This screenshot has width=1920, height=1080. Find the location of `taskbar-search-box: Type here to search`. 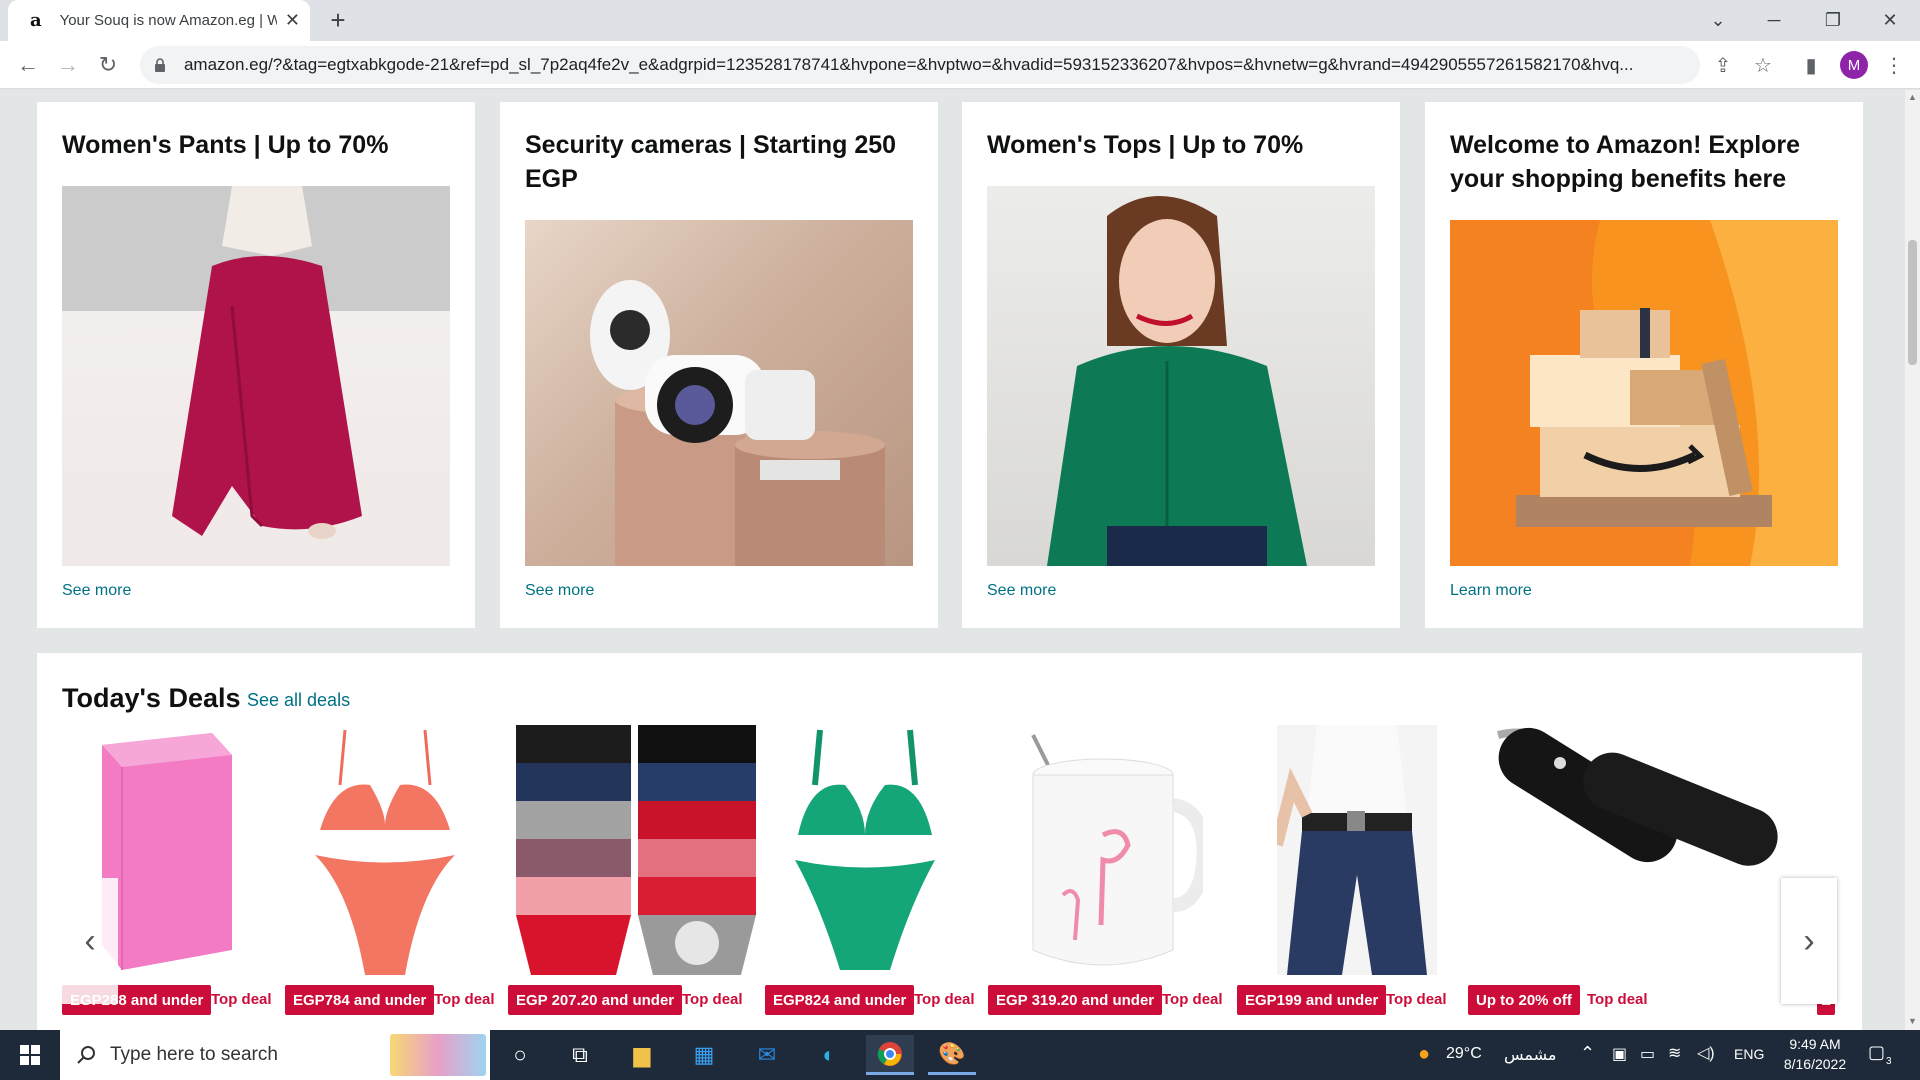

taskbar-search-box: Type here to search is located at coordinates (275, 1055).